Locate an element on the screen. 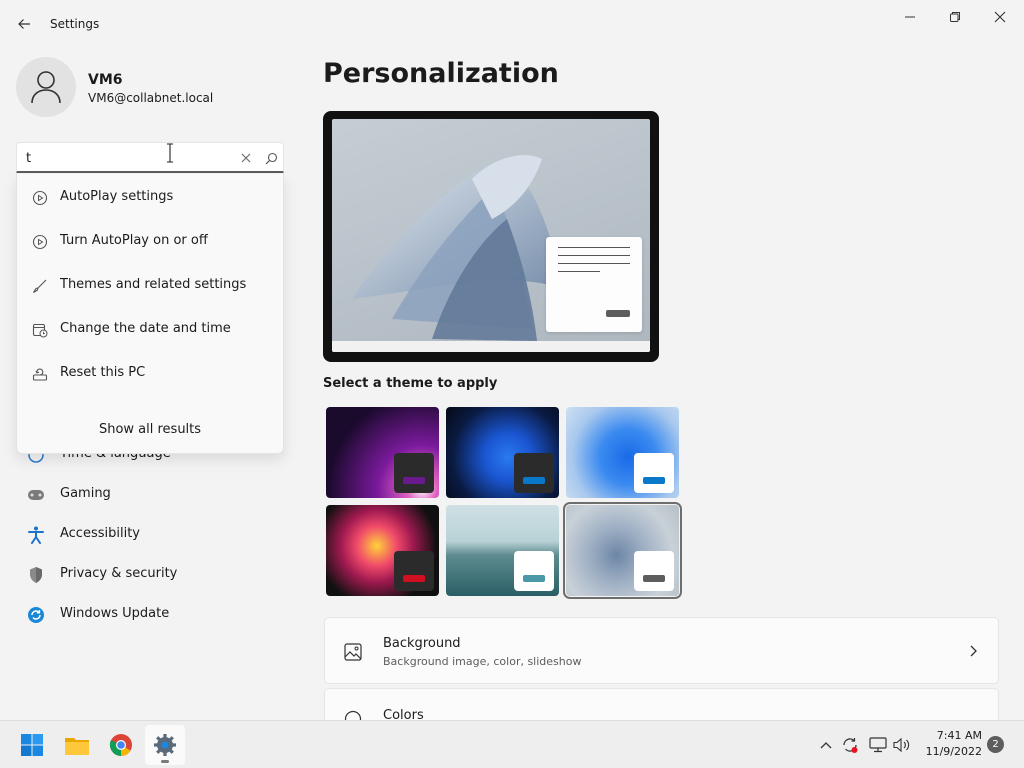 This screenshot has width=1024, height=768. suggestion-date-time: Change the date and time is located at coordinates (150, 328).